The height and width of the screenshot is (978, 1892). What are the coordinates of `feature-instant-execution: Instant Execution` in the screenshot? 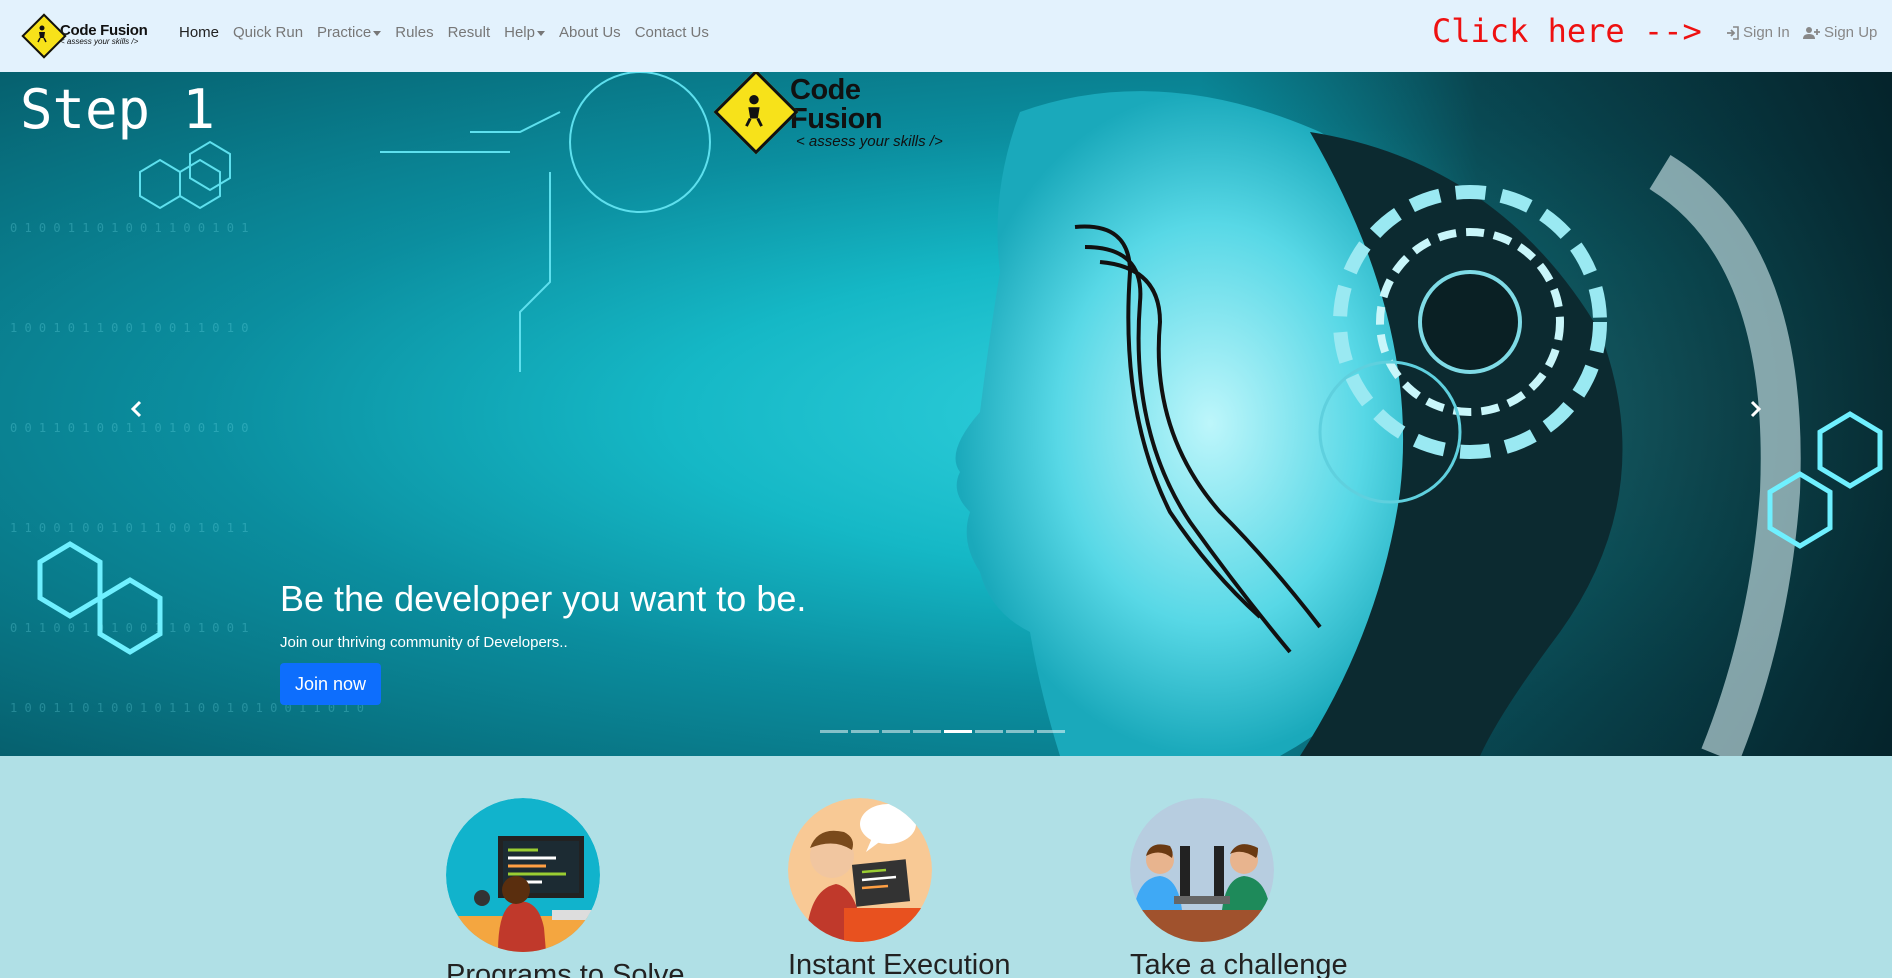 It's located at (899, 888).